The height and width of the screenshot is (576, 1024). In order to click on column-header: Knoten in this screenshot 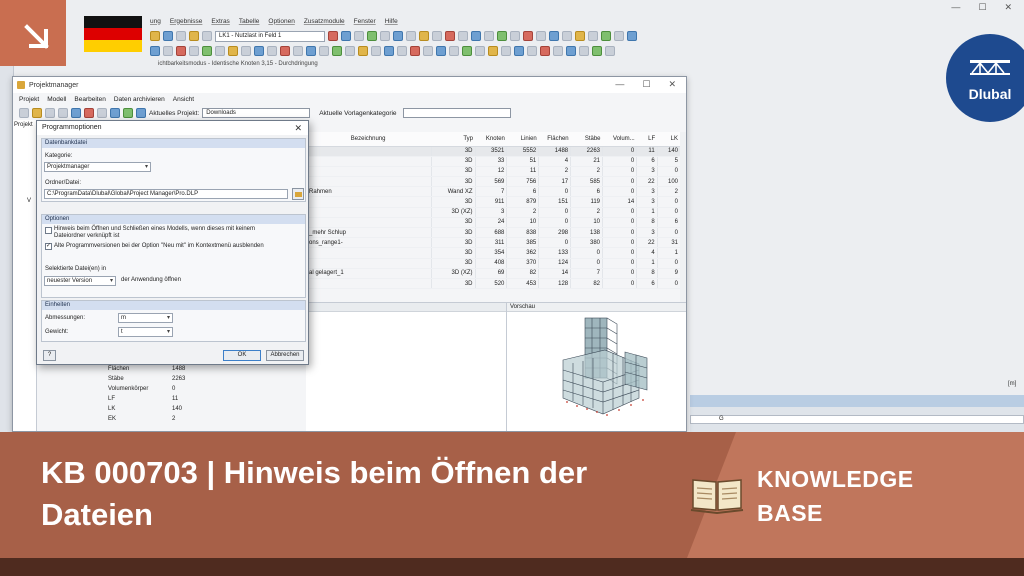, I will do `click(491, 139)`.